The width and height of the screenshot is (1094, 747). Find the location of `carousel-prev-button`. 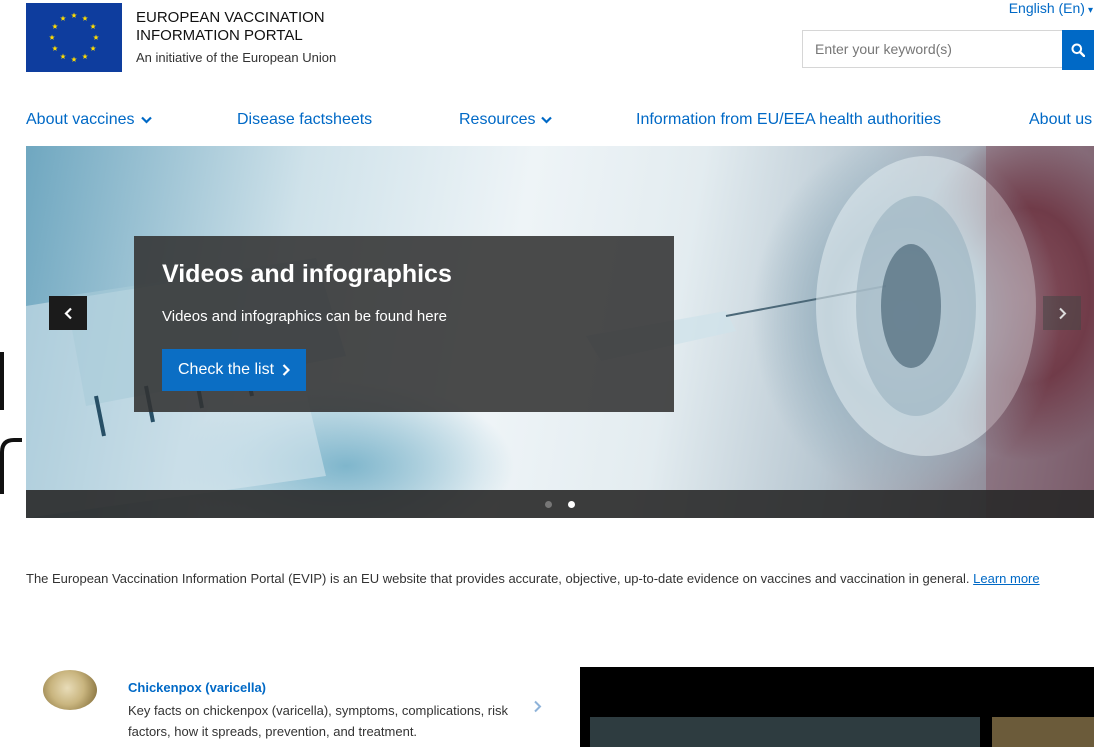

carousel-prev-button is located at coordinates (68, 313).